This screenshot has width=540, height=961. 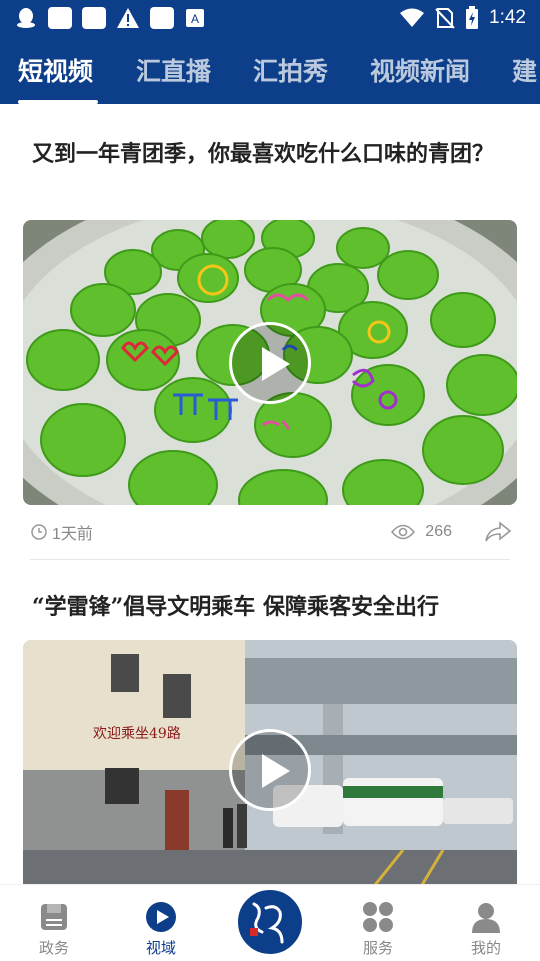 What do you see at coordinates (486, 918) in the screenshot?
I see `user-icon` at bounding box center [486, 918].